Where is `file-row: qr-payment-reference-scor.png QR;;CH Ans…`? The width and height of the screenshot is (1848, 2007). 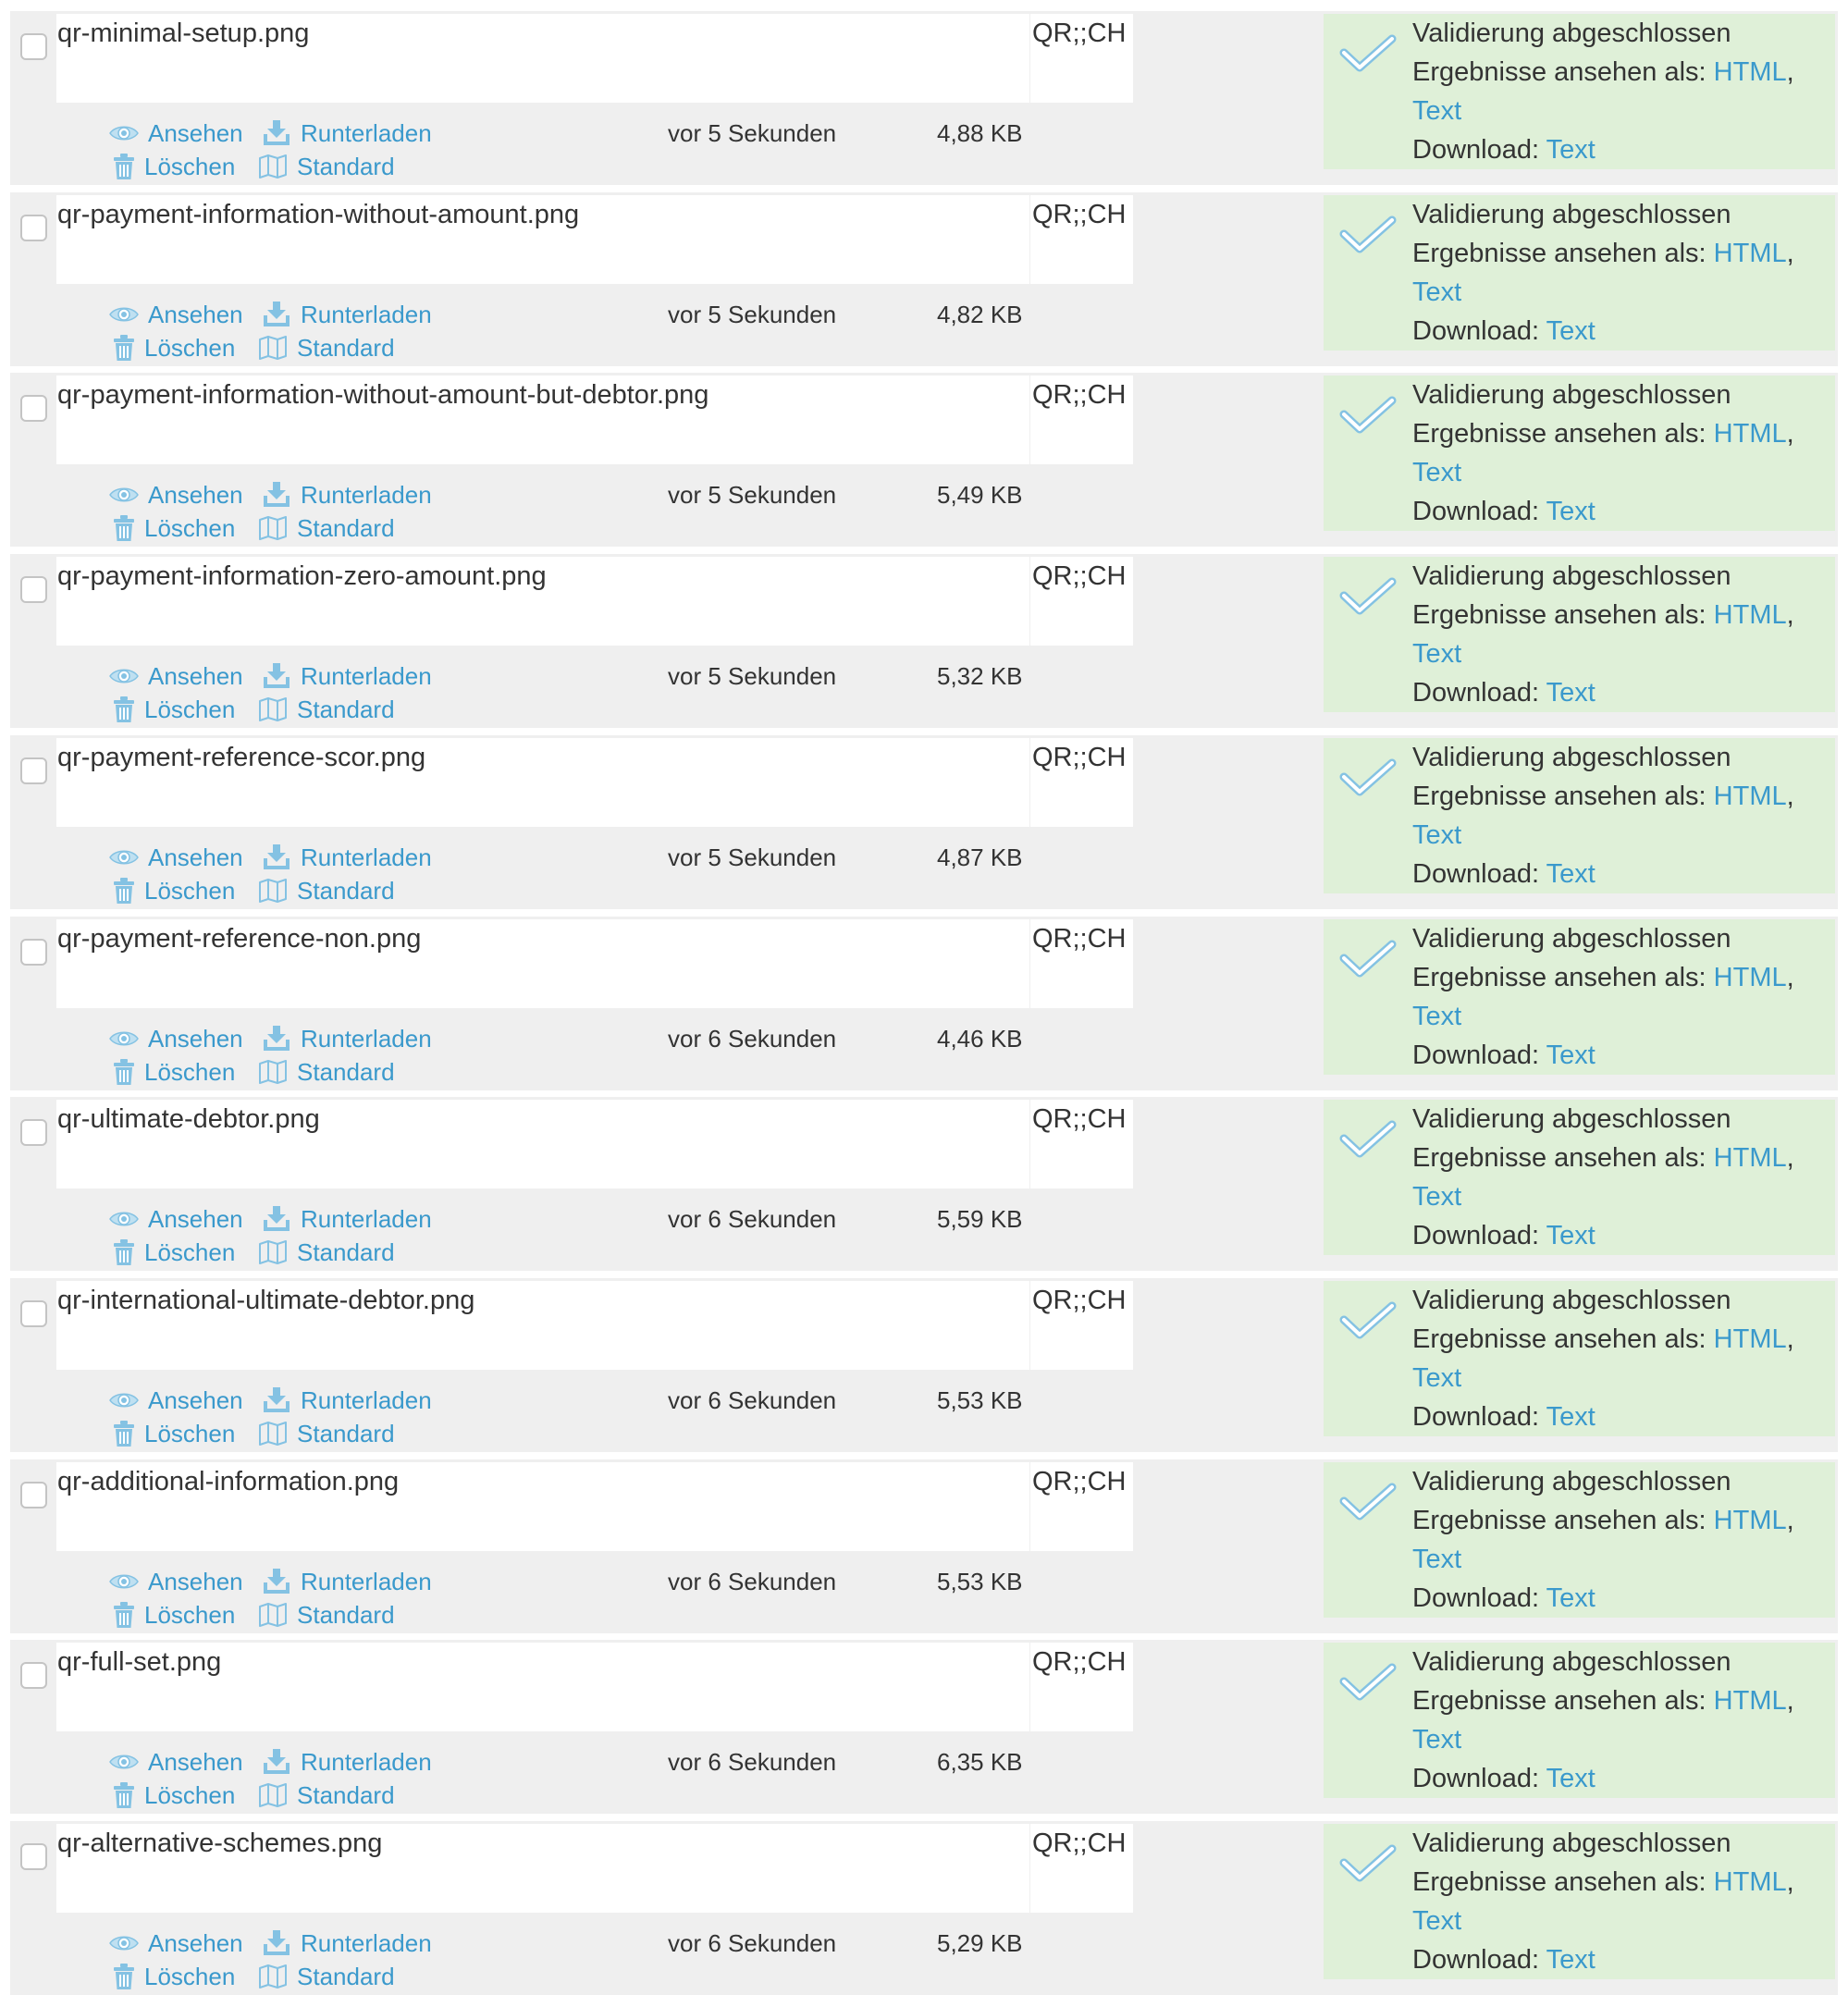 file-row: qr-payment-reference-scor.png QR;;CH Ans… is located at coordinates (924, 821).